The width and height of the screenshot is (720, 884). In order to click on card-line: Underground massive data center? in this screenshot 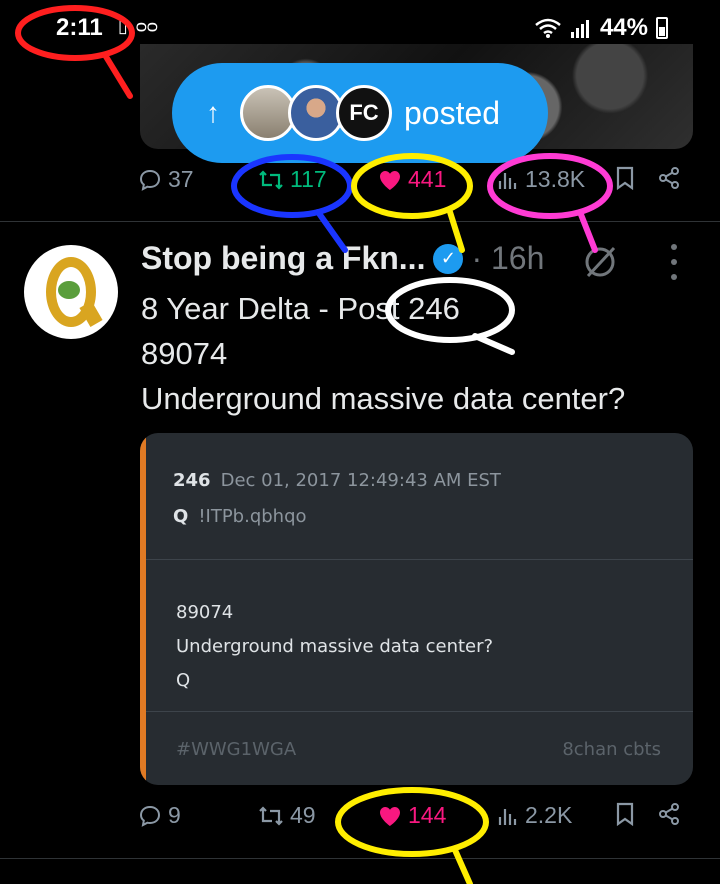, I will do `click(335, 646)`.